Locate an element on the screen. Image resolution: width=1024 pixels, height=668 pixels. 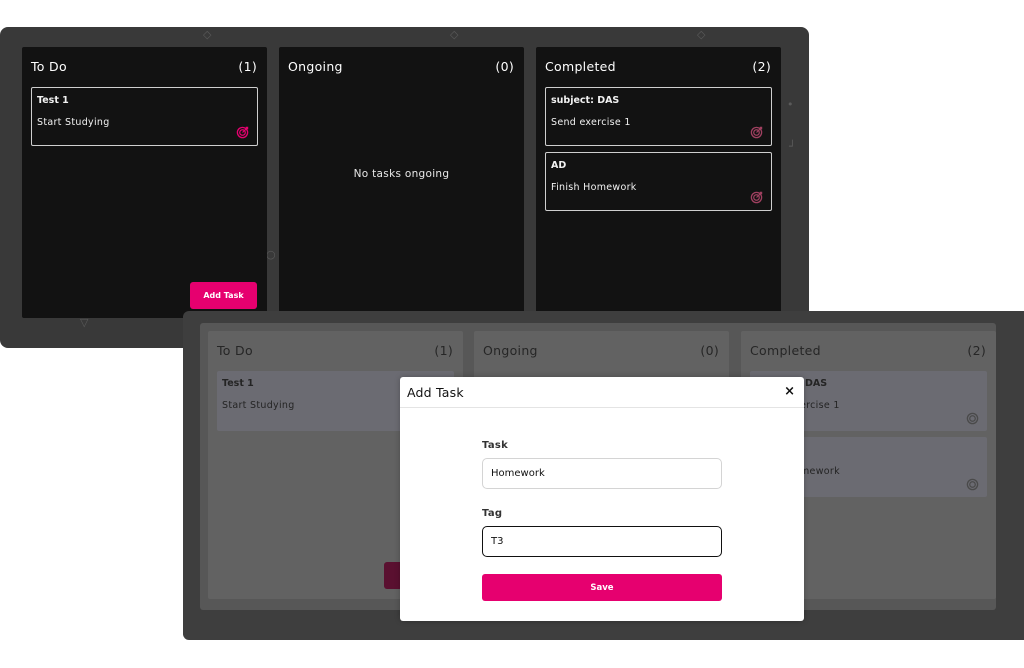
task-label: Task is located at coordinates (495, 445).